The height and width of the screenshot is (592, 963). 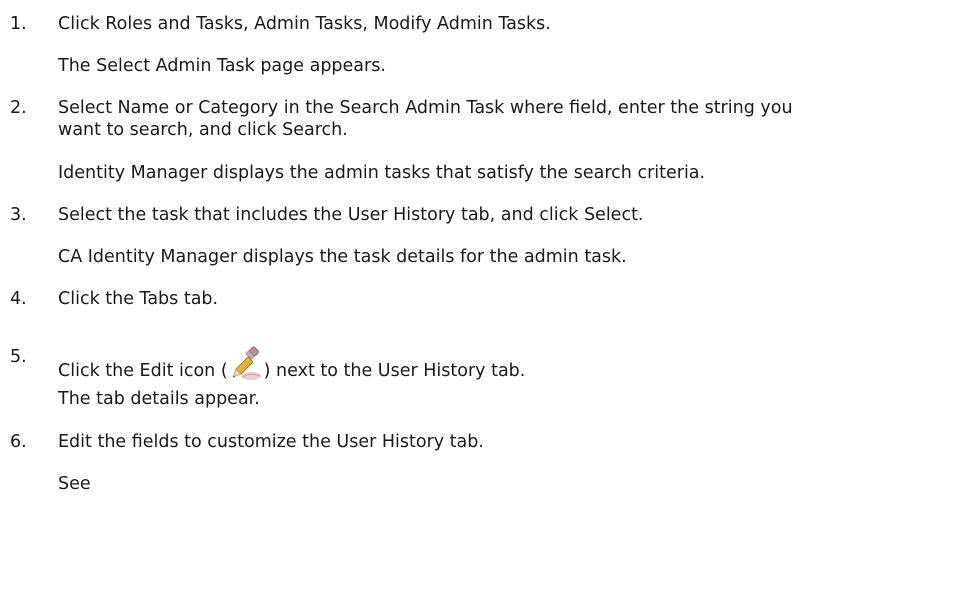 I want to click on step-result: See, so click(x=74, y=484).